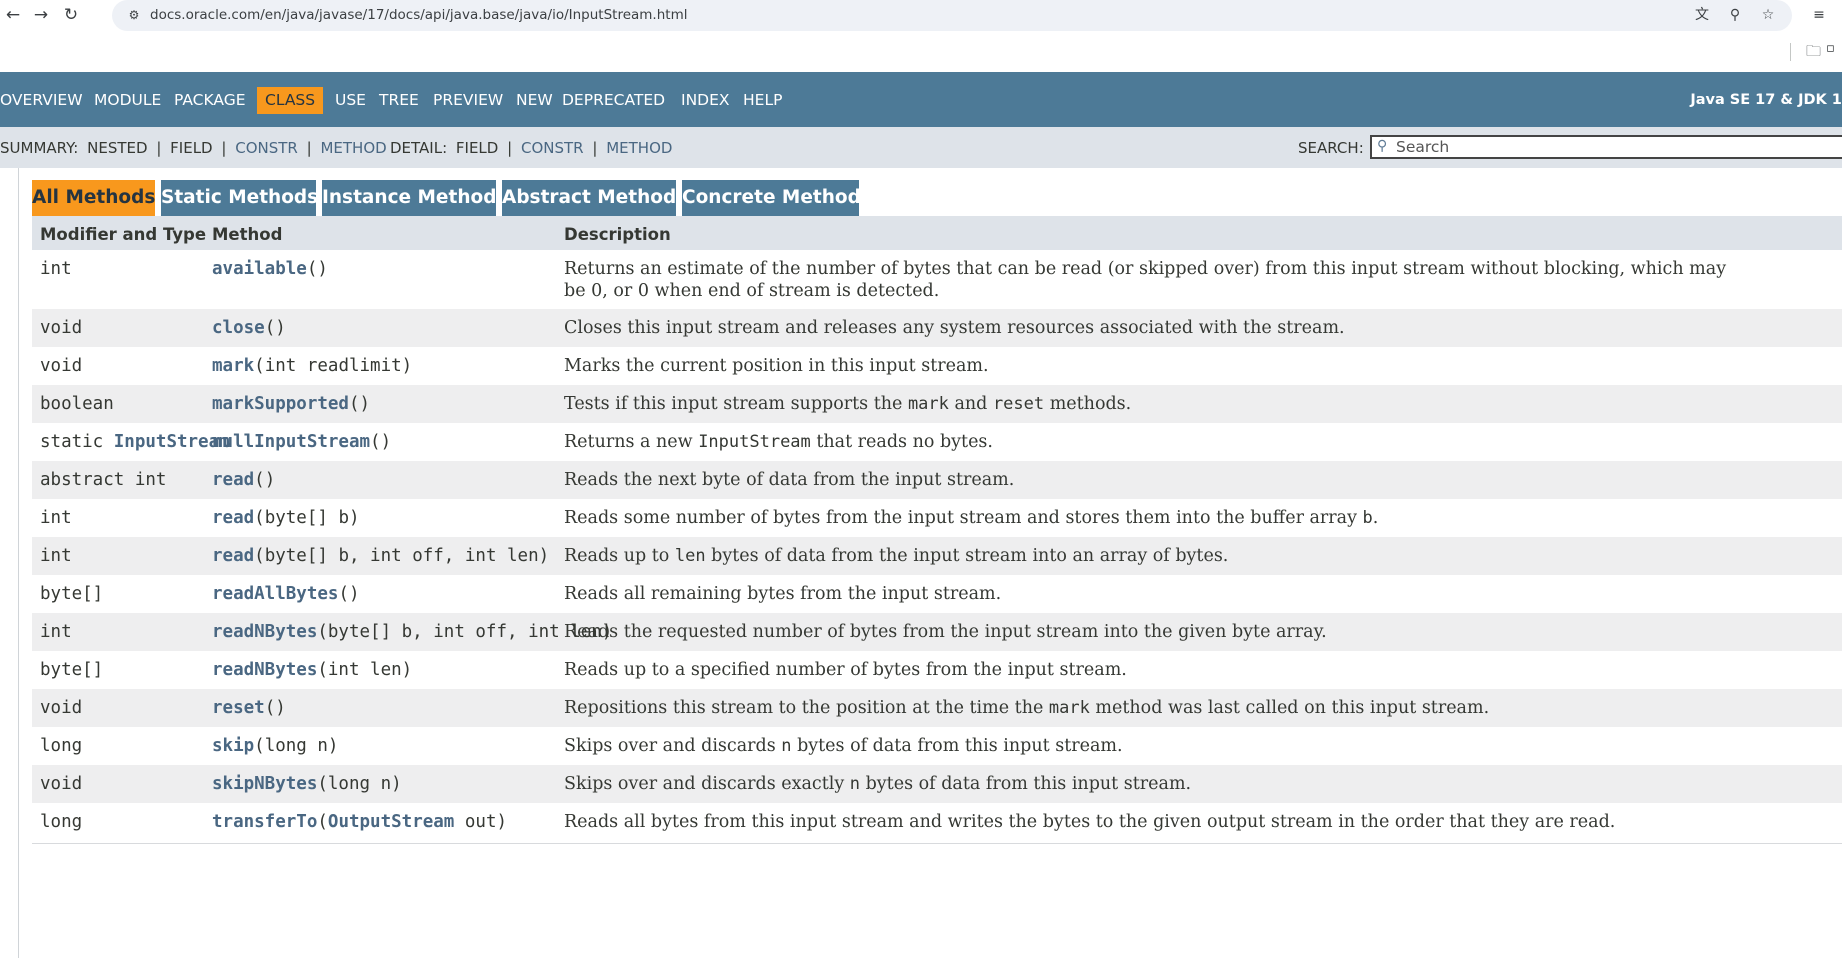 The width and height of the screenshot is (1842, 958). I want to click on forward-icon: →, so click(41, 15).